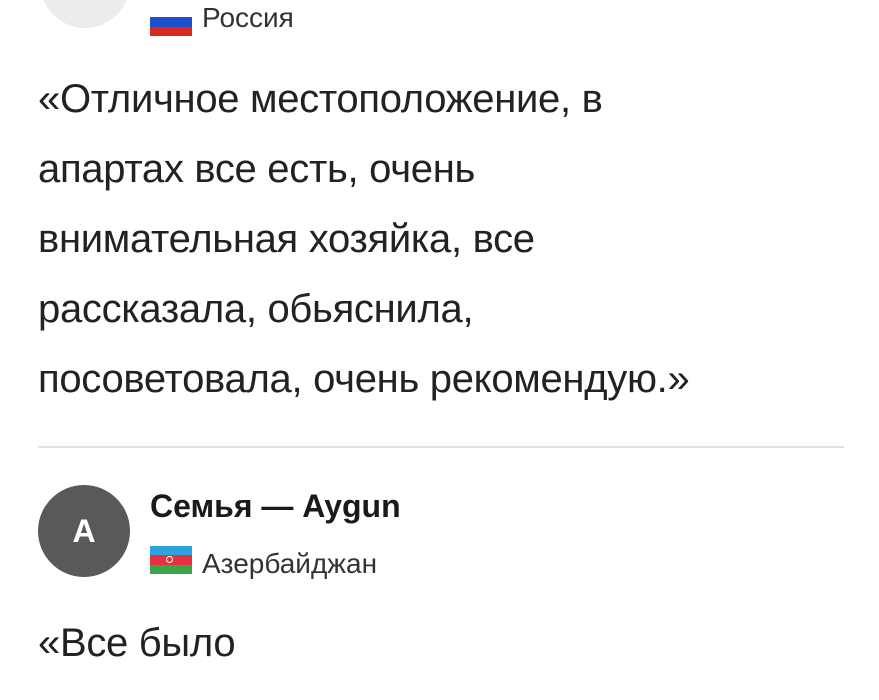  What do you see at coordinates (364, 379) in the screenshot?
I see `review-text-line: посоветовала, очень рекомендую.»` at bounding box center [364, 379].